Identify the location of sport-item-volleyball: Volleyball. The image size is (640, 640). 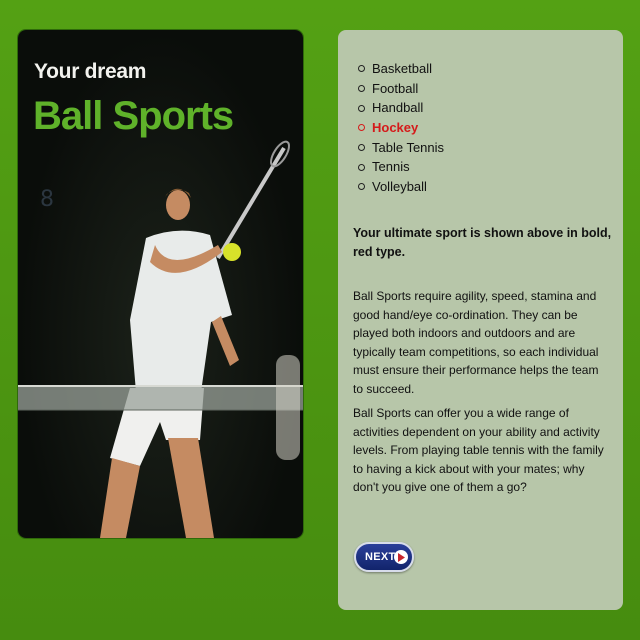
(400, 187).